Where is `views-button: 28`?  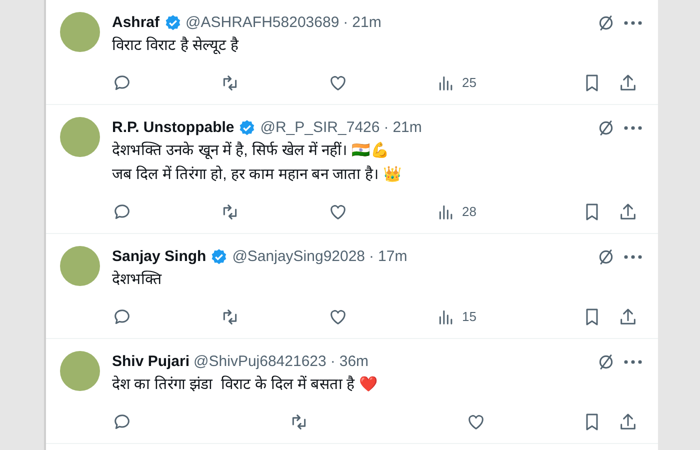
views-button: 28 is located at coordinates (461, 212).